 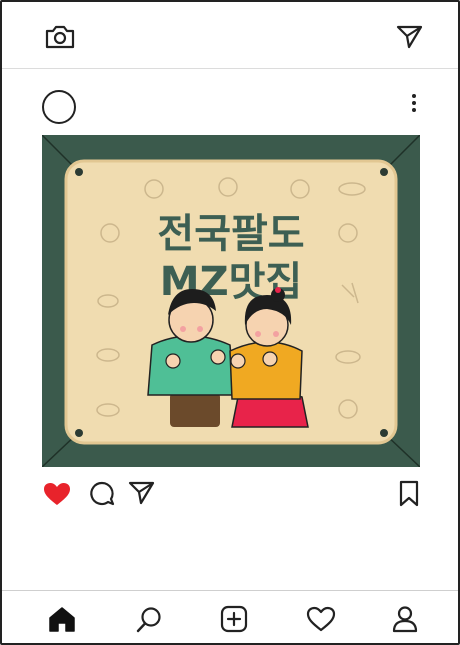 What do you see at coordinates (230, 102) in the screenshot?
I see `post-header` at bounding box center [230, 102].